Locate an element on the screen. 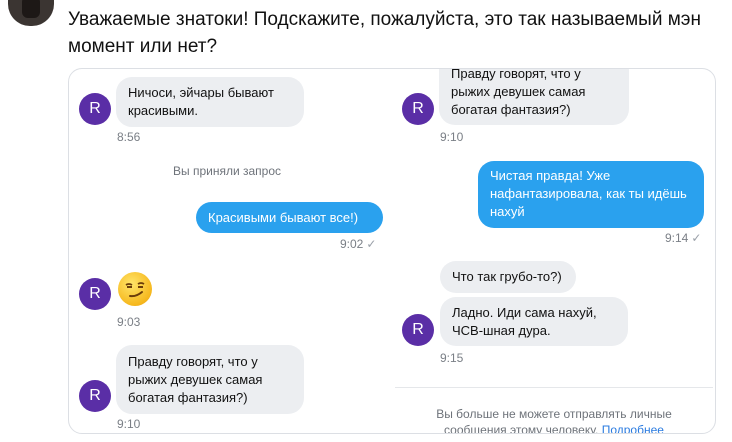 The image size is (732, 442). message-time: 9:02 ✓ is located at coordinates (358, 244).